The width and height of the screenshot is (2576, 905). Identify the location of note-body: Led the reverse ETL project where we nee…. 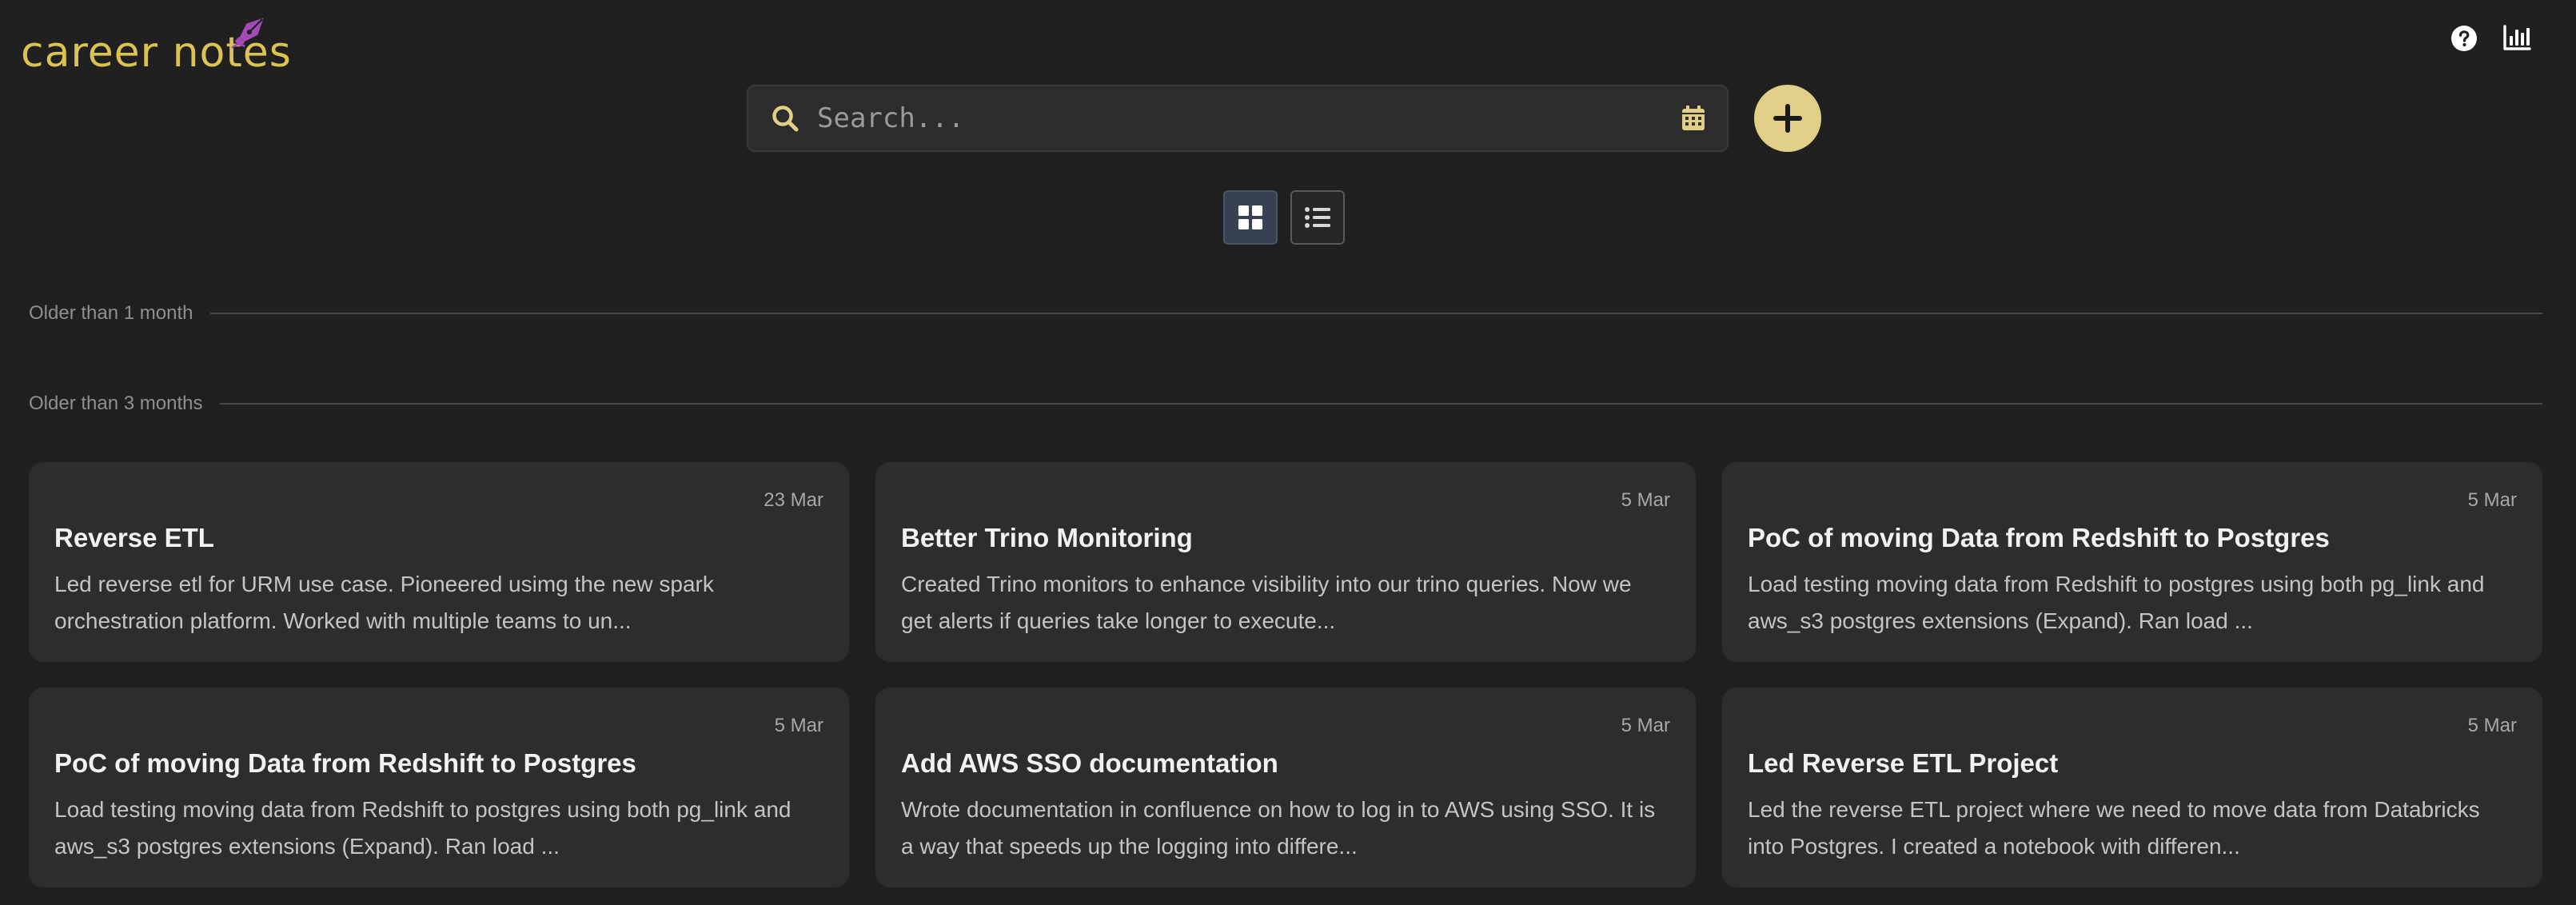
(2114, 828).